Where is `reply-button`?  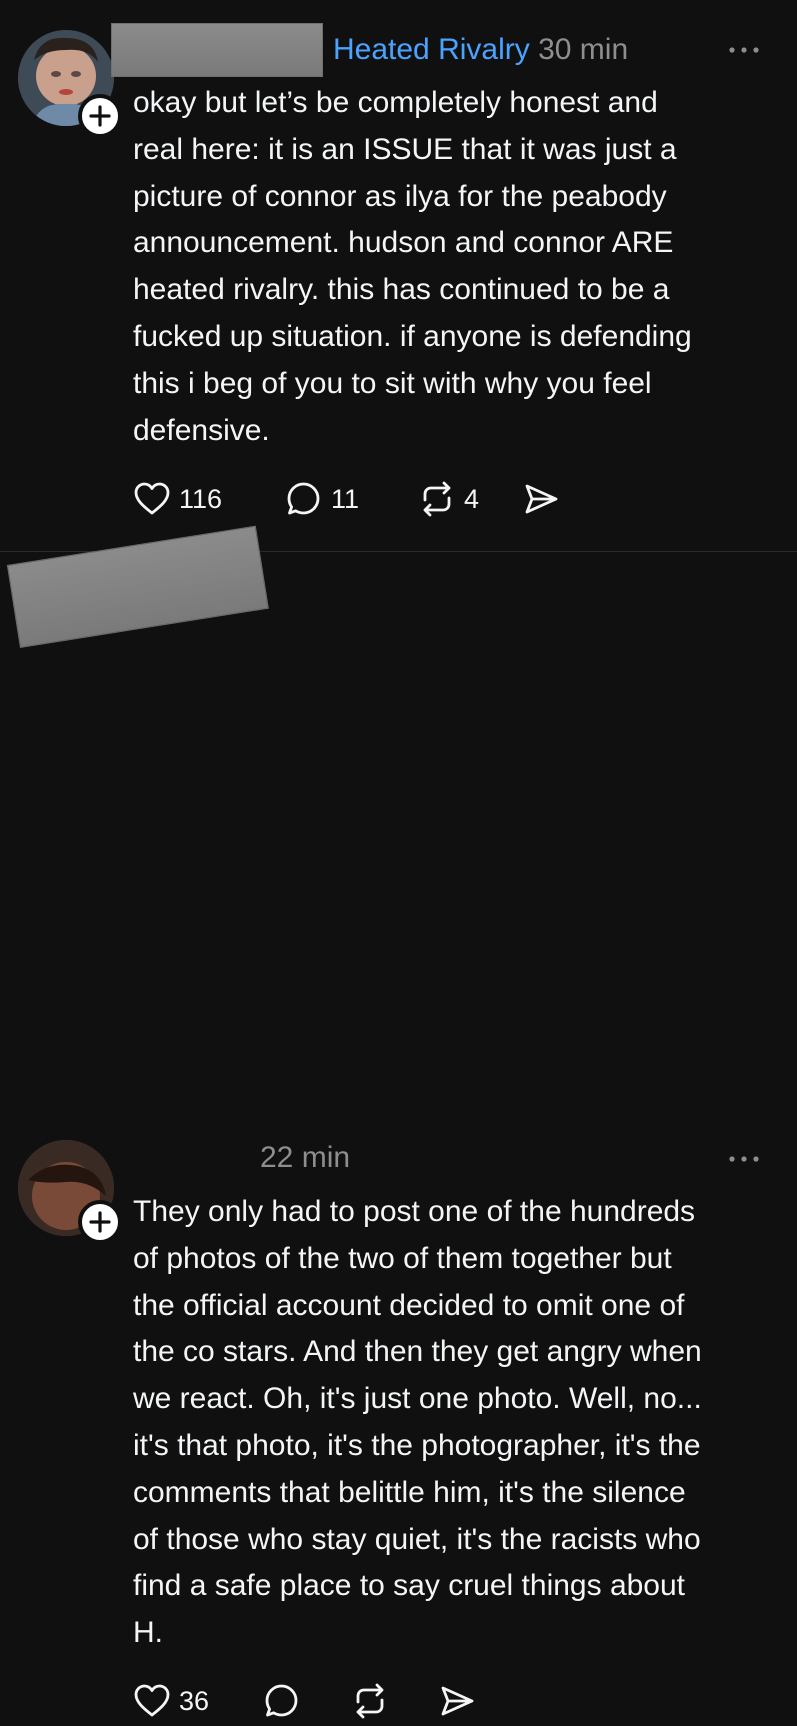
reply-button is located at coordinates (307, 1701).